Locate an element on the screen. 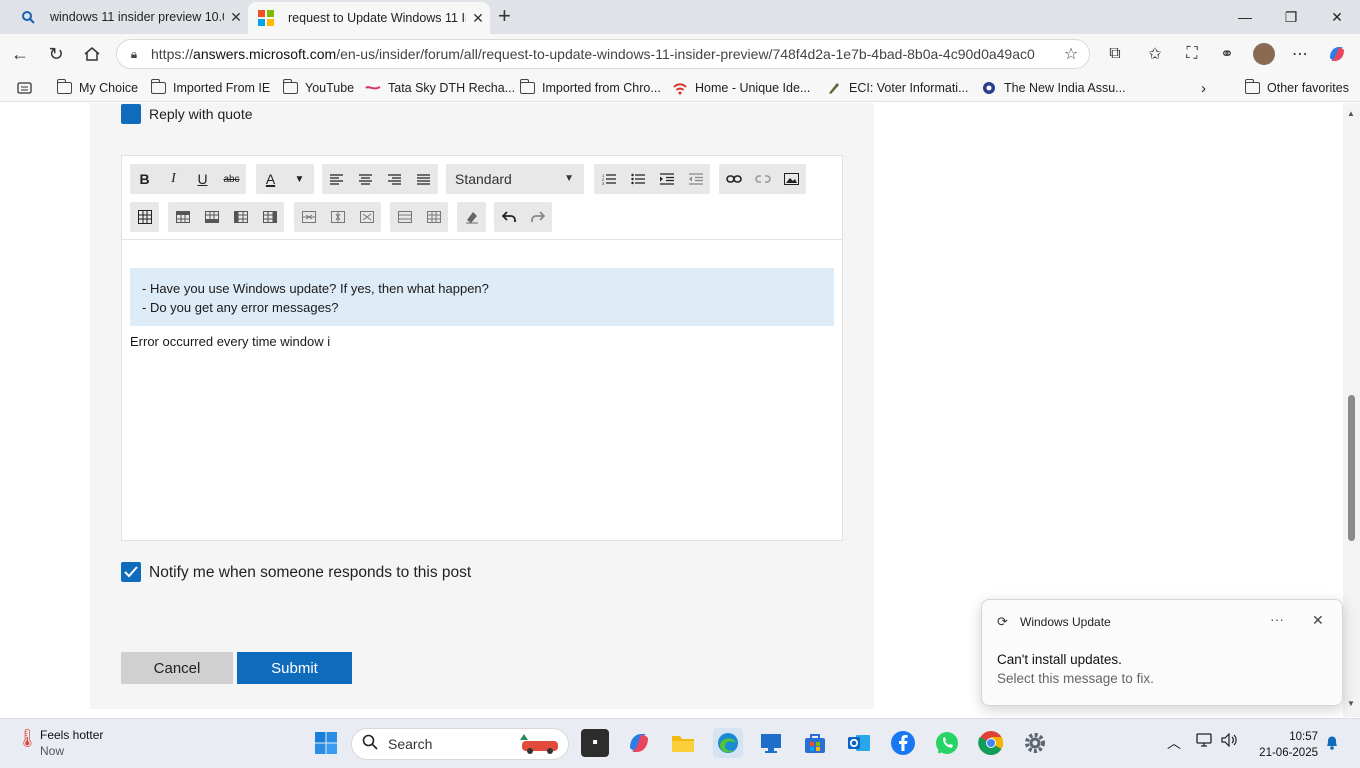  underline-button: U is located at coordinates (202, 179).